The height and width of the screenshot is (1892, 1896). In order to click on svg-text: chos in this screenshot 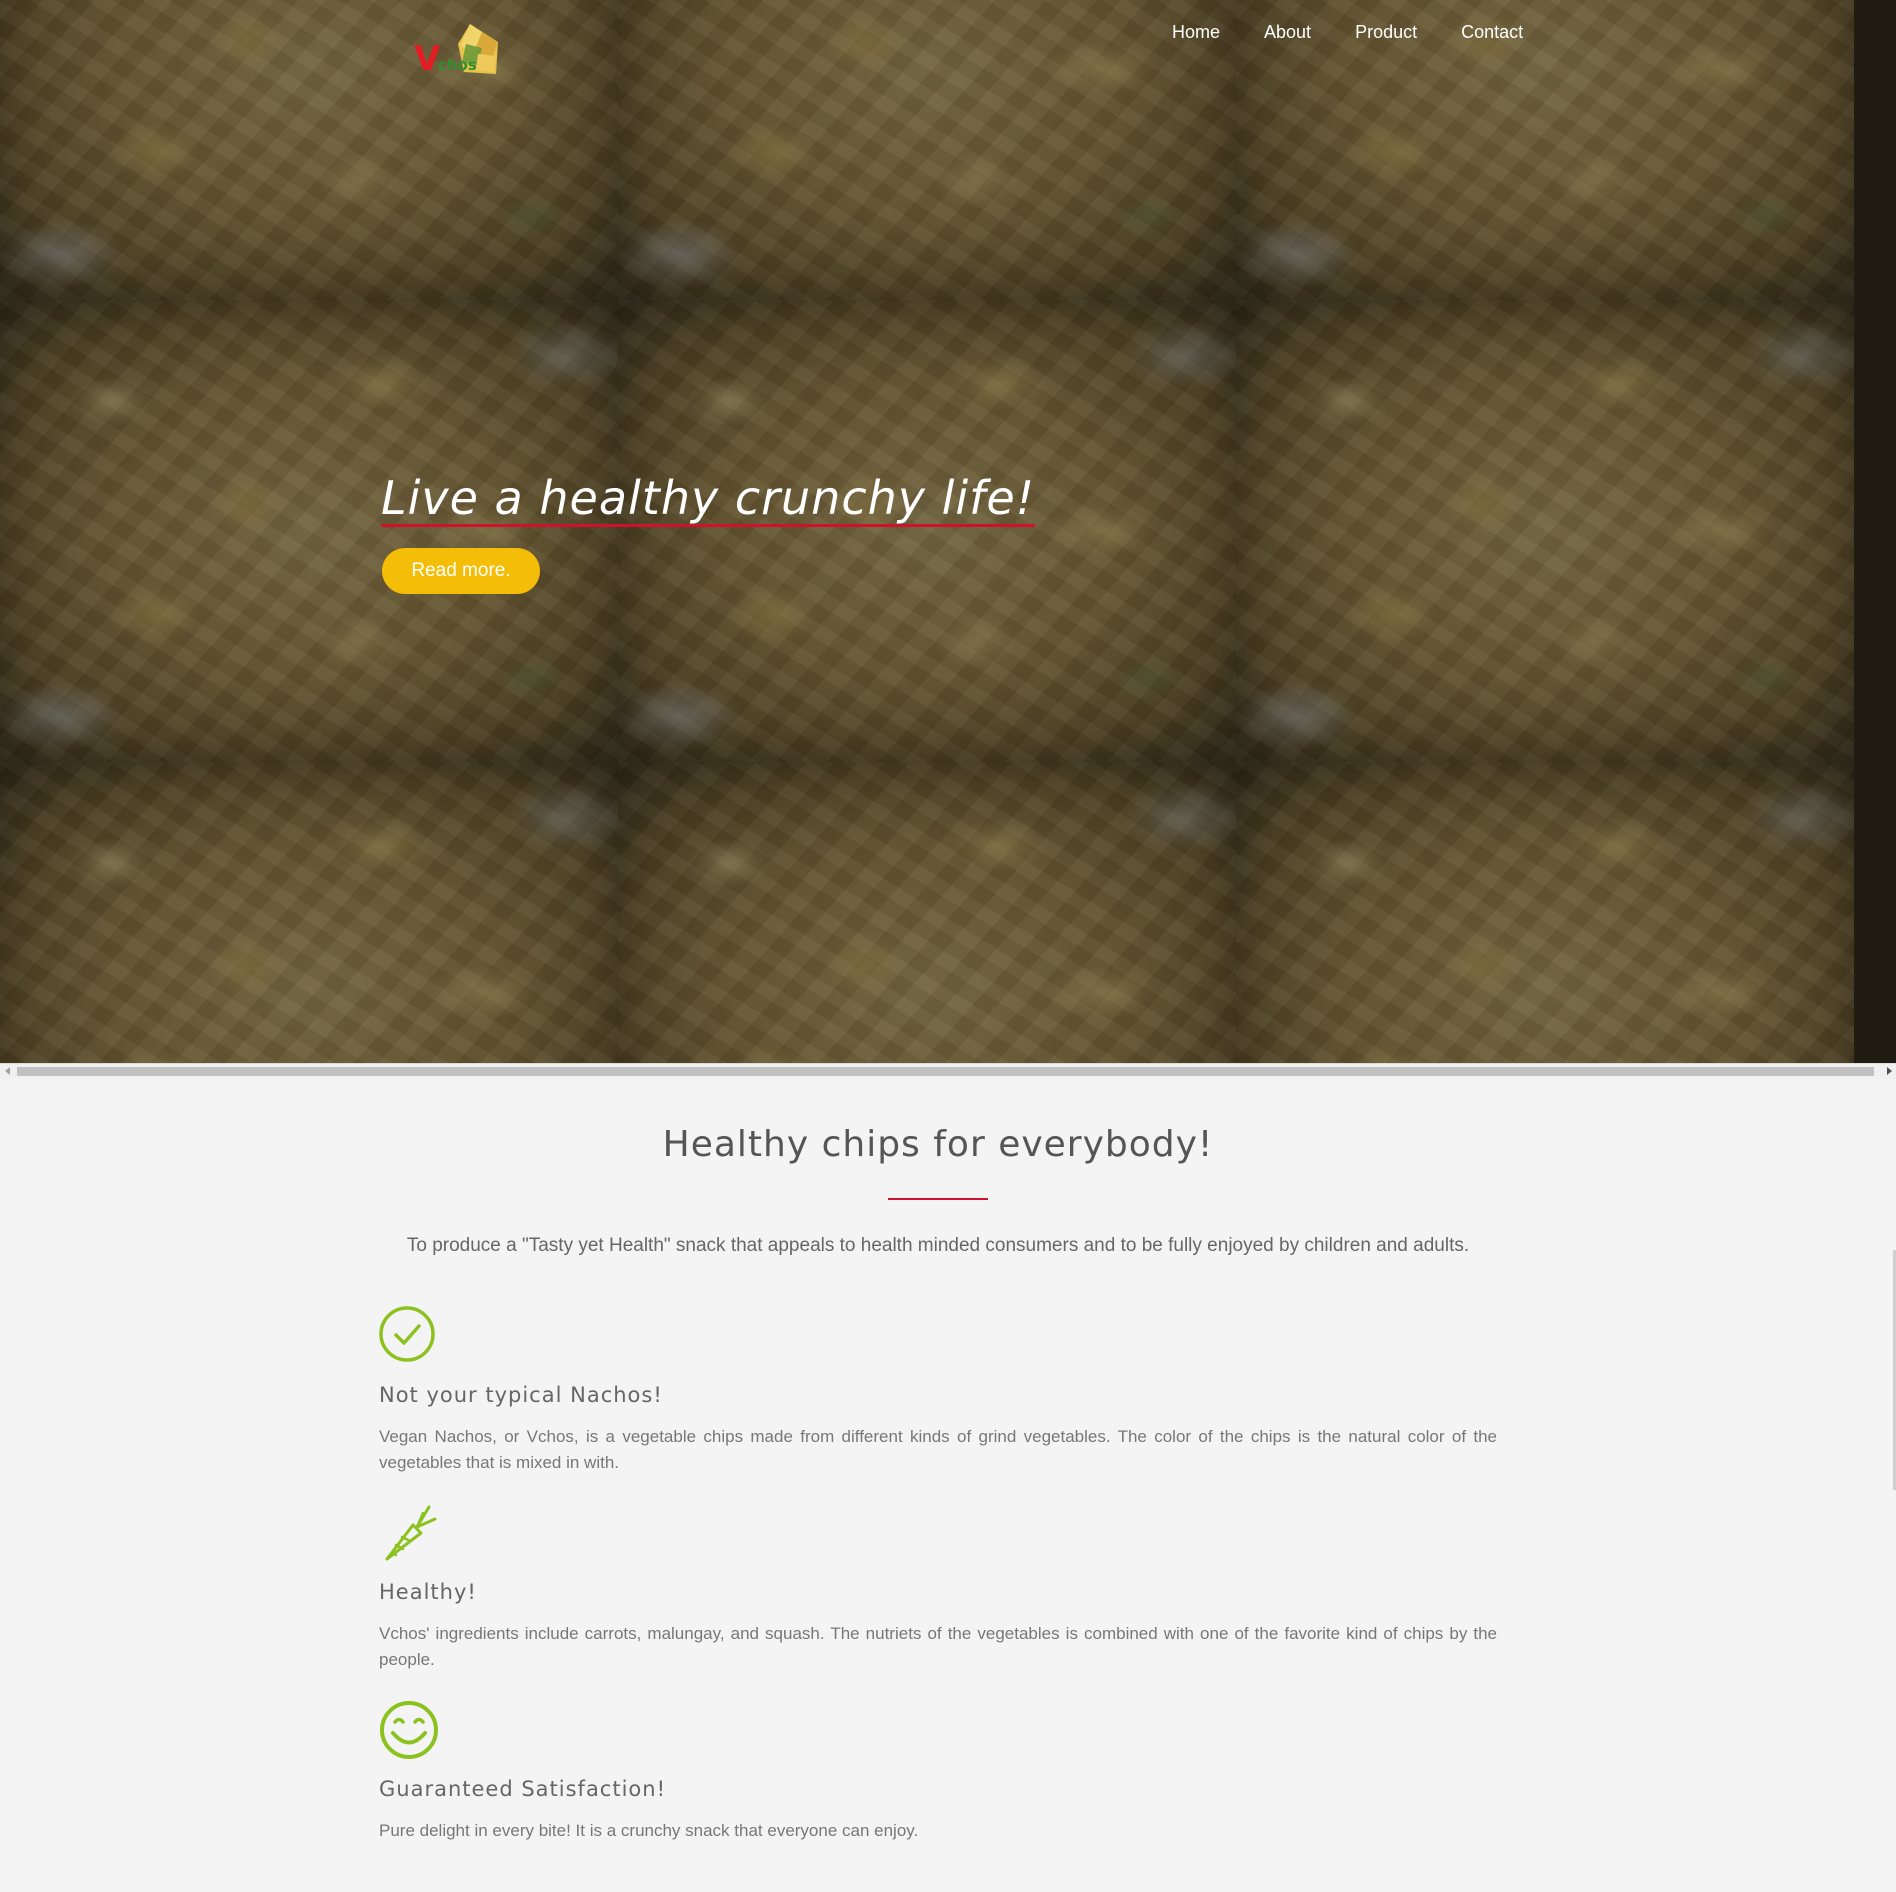, I will do `click(457, 65)`.